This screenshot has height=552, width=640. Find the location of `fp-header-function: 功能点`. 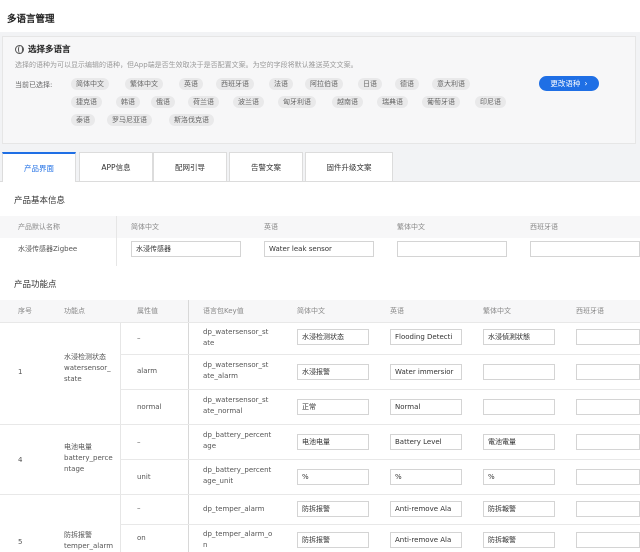

fp-header-function: 功能点 is located at coordinates (74, 311).